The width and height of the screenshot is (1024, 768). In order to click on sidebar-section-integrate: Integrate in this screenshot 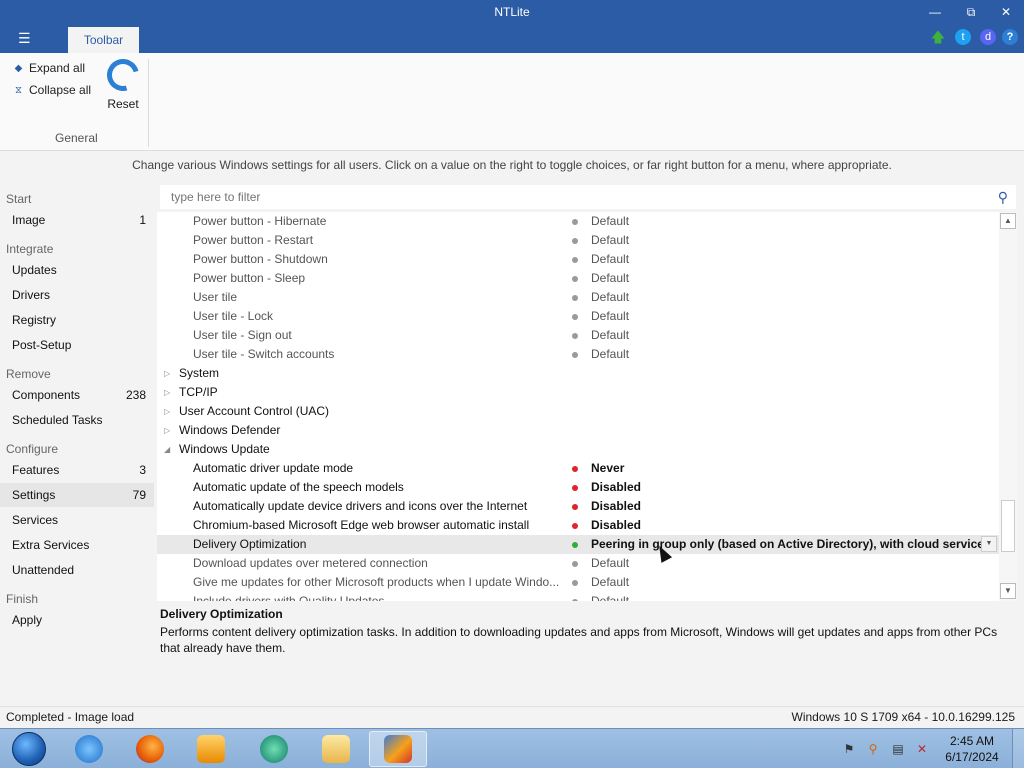, I will do `click(30, 249)`.